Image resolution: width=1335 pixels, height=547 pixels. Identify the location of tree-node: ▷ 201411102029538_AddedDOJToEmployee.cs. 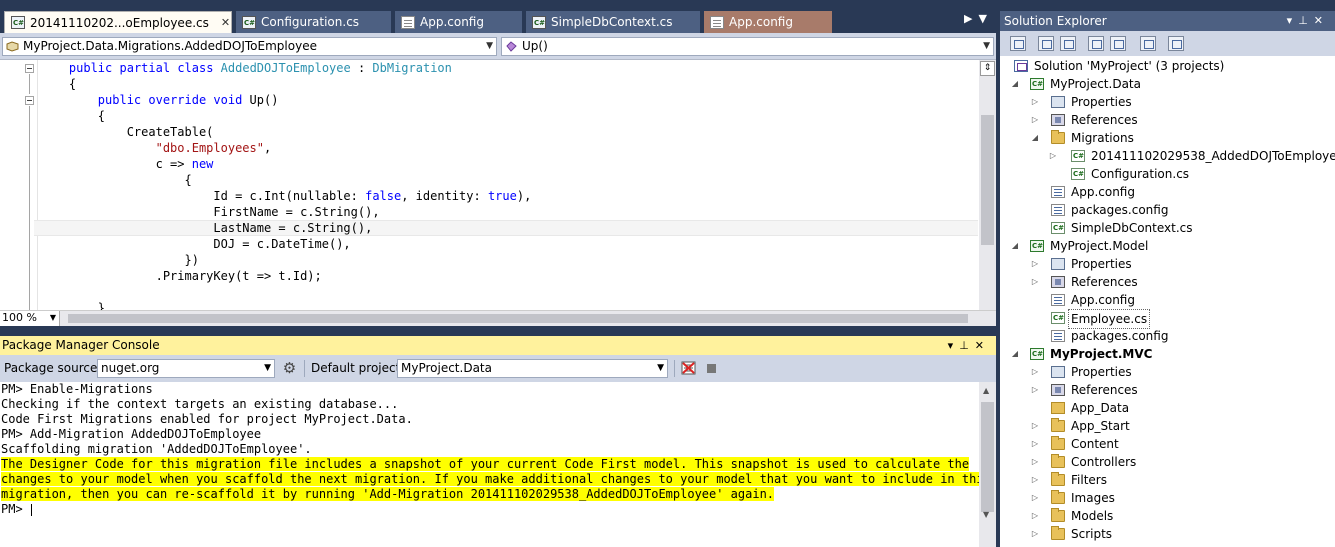
(1167, 156).